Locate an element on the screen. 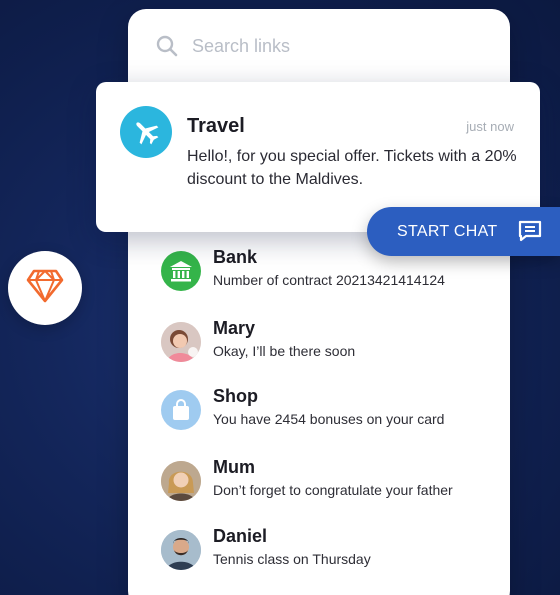 The image size is (560, 595). list-item: Daniel Tennis class on Thursday is located at coordinates (335, 549).